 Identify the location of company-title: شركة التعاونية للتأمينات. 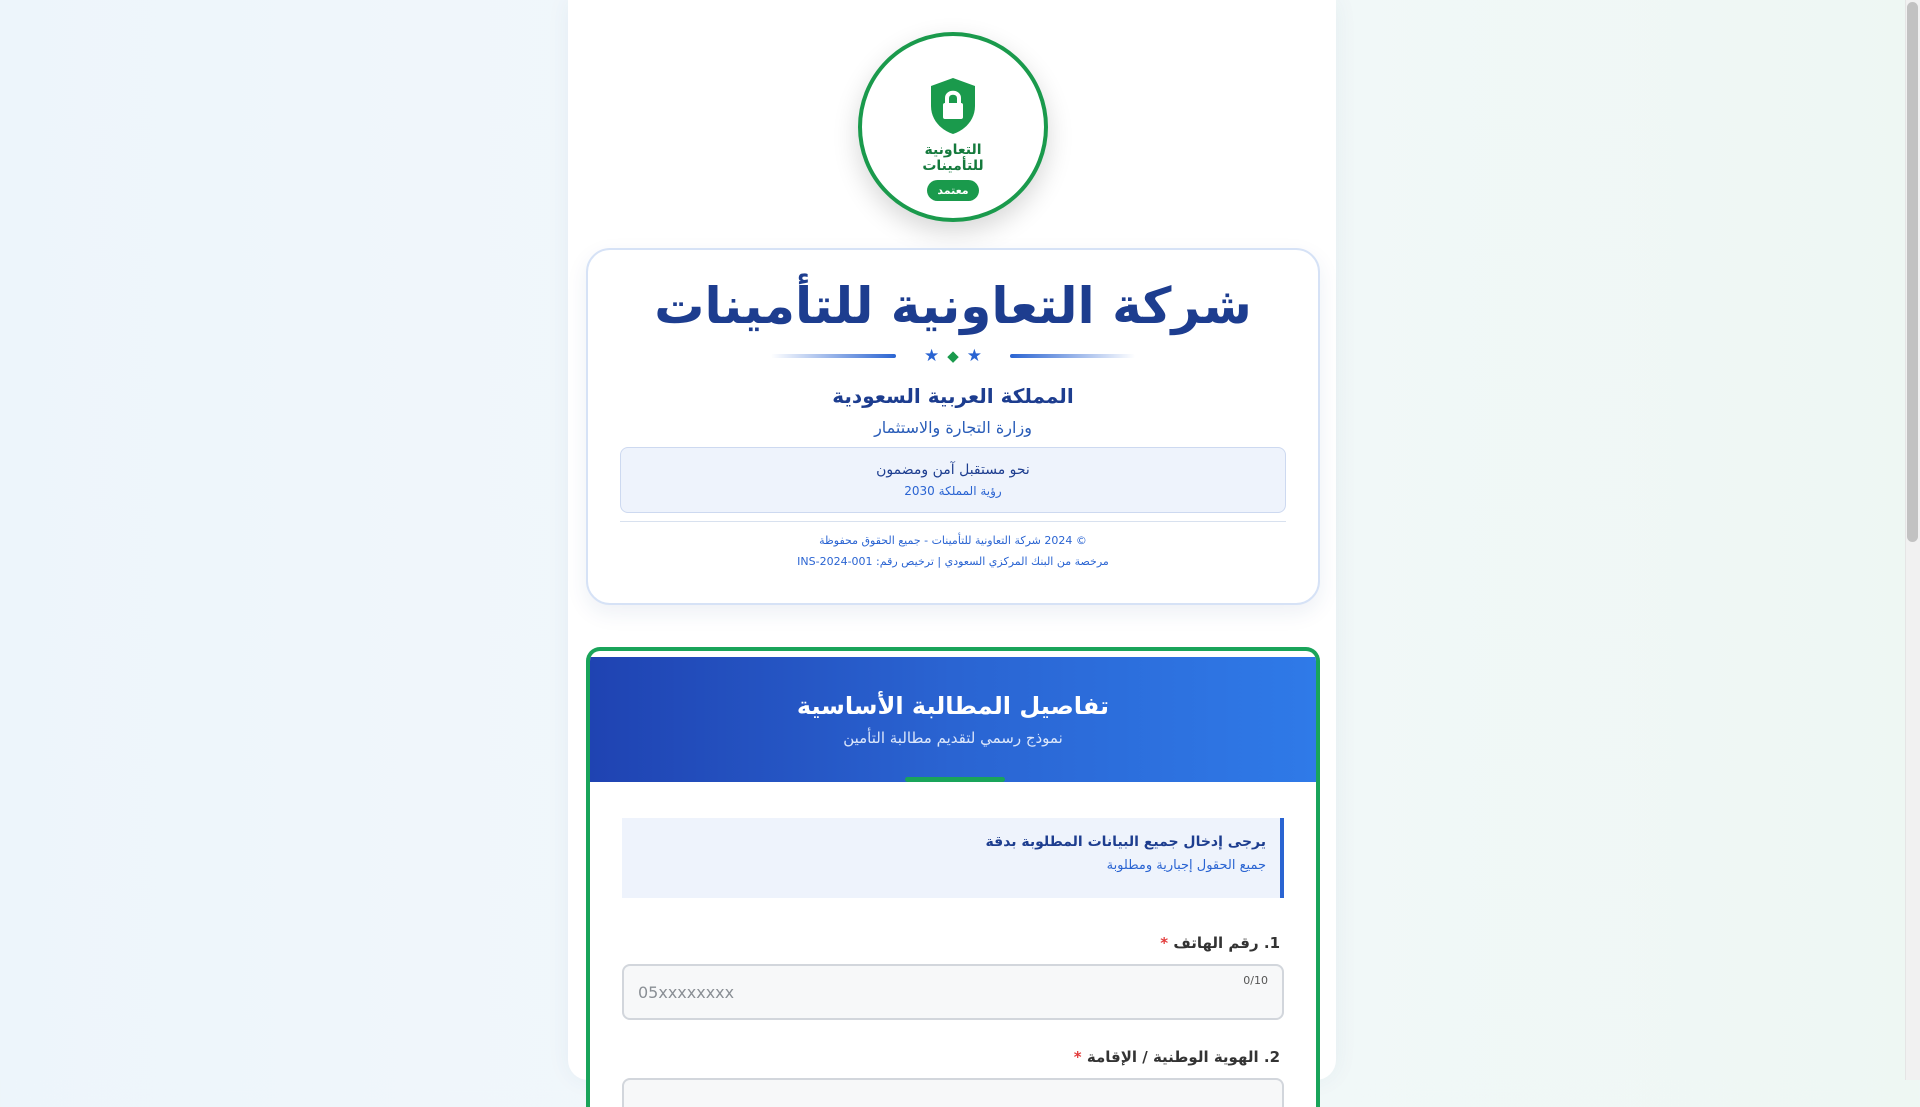
(953, 306).